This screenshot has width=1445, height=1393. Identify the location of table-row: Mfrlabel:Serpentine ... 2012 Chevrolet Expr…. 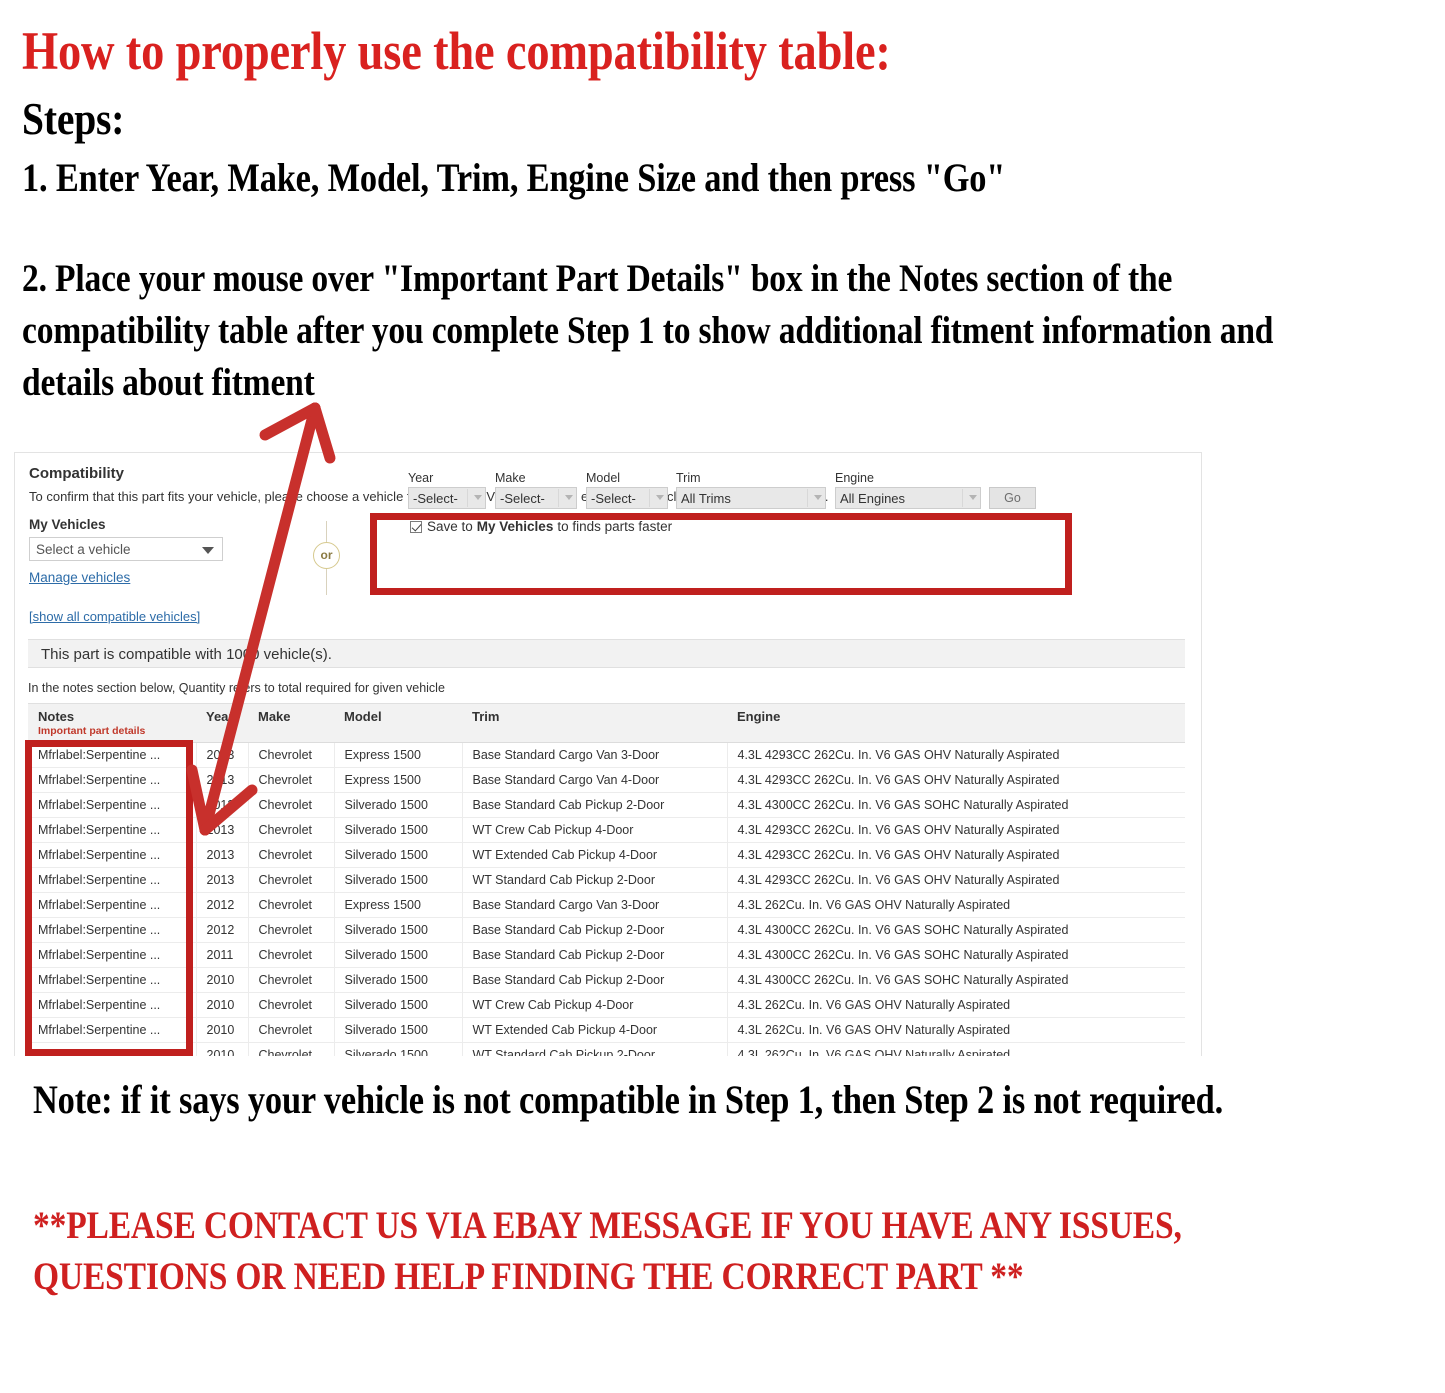
(606, 905).